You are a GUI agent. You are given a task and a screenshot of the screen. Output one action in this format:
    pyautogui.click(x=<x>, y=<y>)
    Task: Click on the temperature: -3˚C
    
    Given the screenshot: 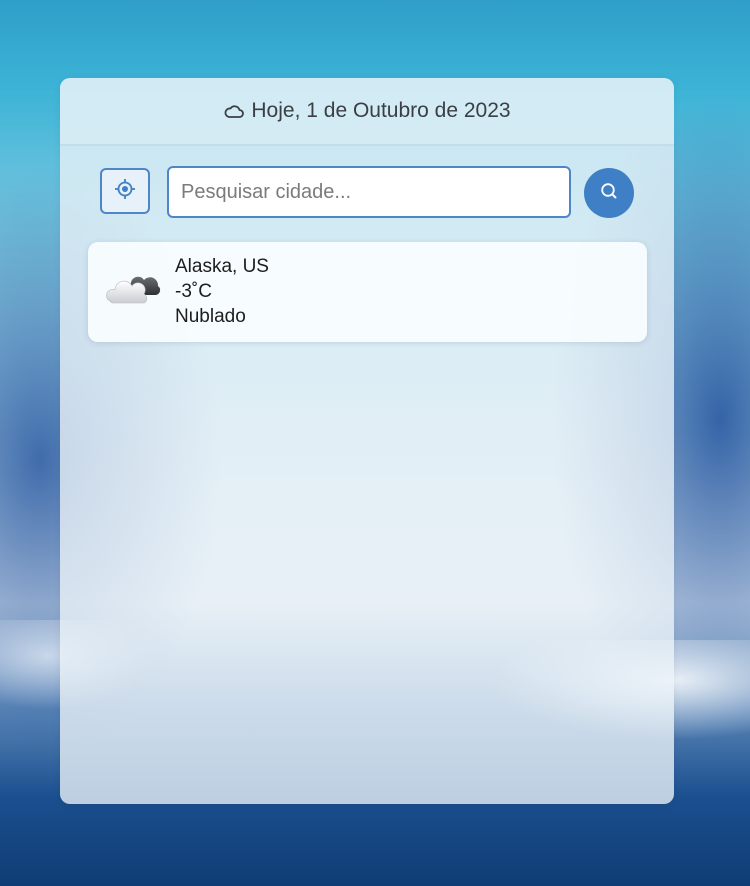 What is the action you would take?
    pyautogui.click(x=193, y=291)
    